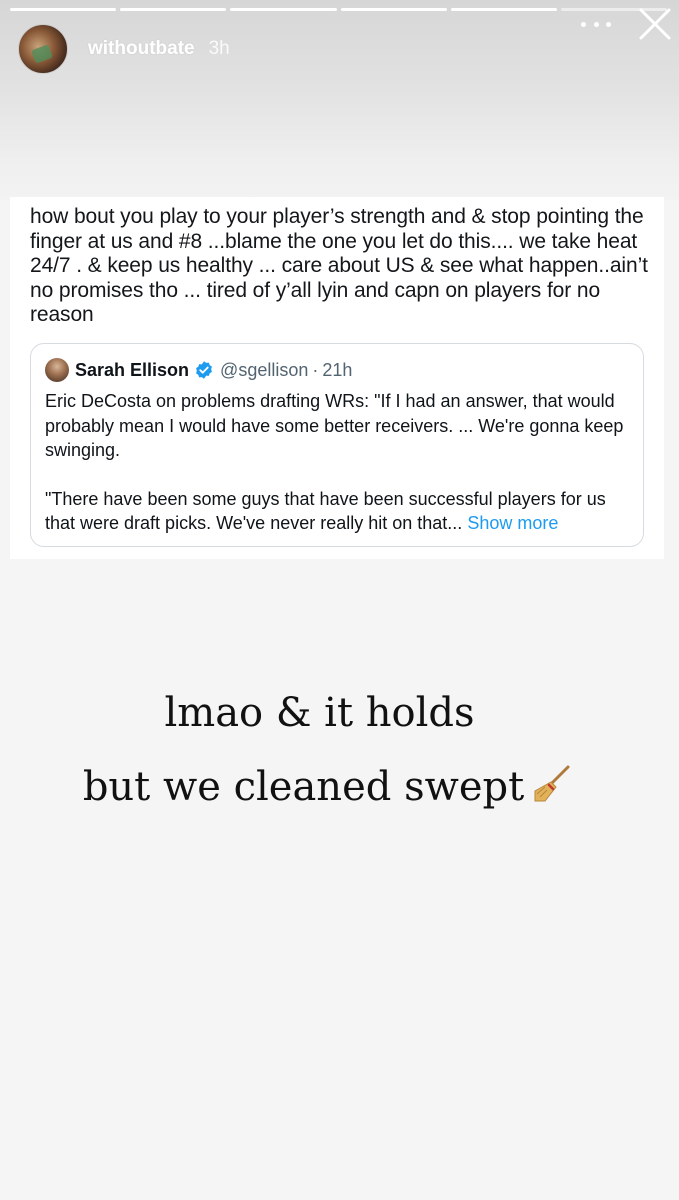  Describe the element at coordinates (552, 783) in the screenshot. I see `broom-icon` at that location.